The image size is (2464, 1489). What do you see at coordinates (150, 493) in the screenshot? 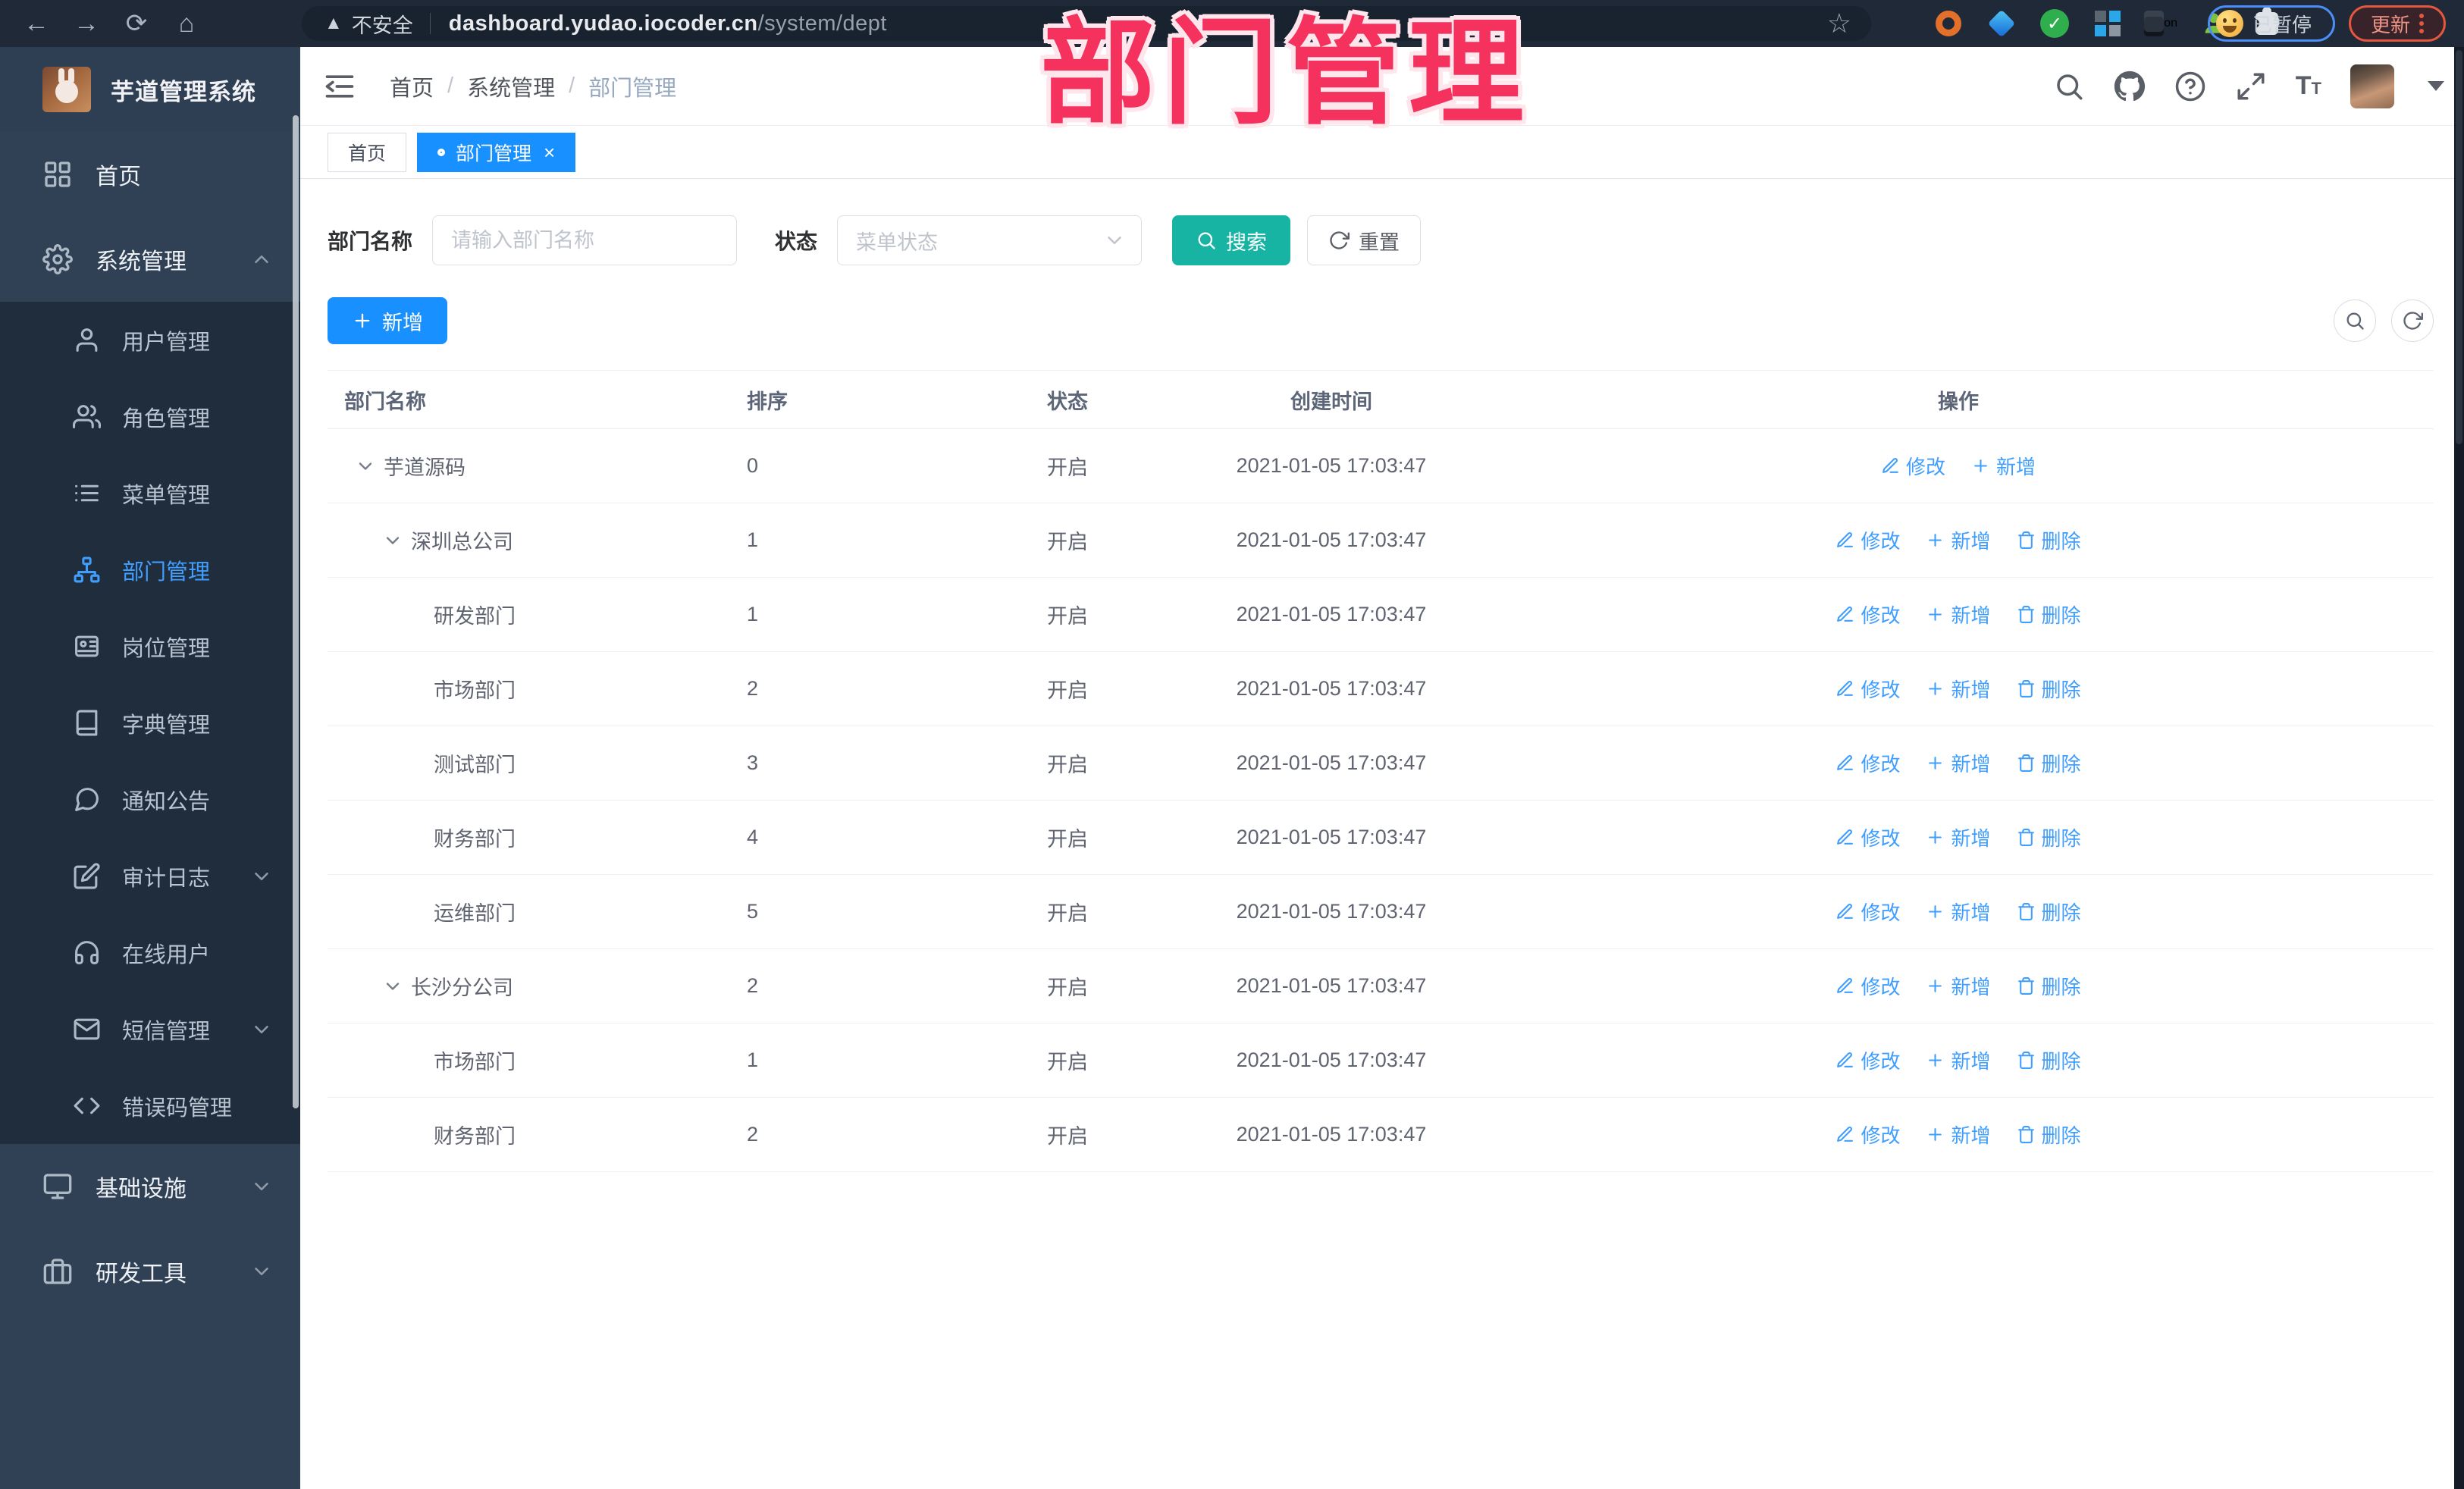
I see `sidebar-item-menu: 菜单管理` at bounding box center [150, 493].